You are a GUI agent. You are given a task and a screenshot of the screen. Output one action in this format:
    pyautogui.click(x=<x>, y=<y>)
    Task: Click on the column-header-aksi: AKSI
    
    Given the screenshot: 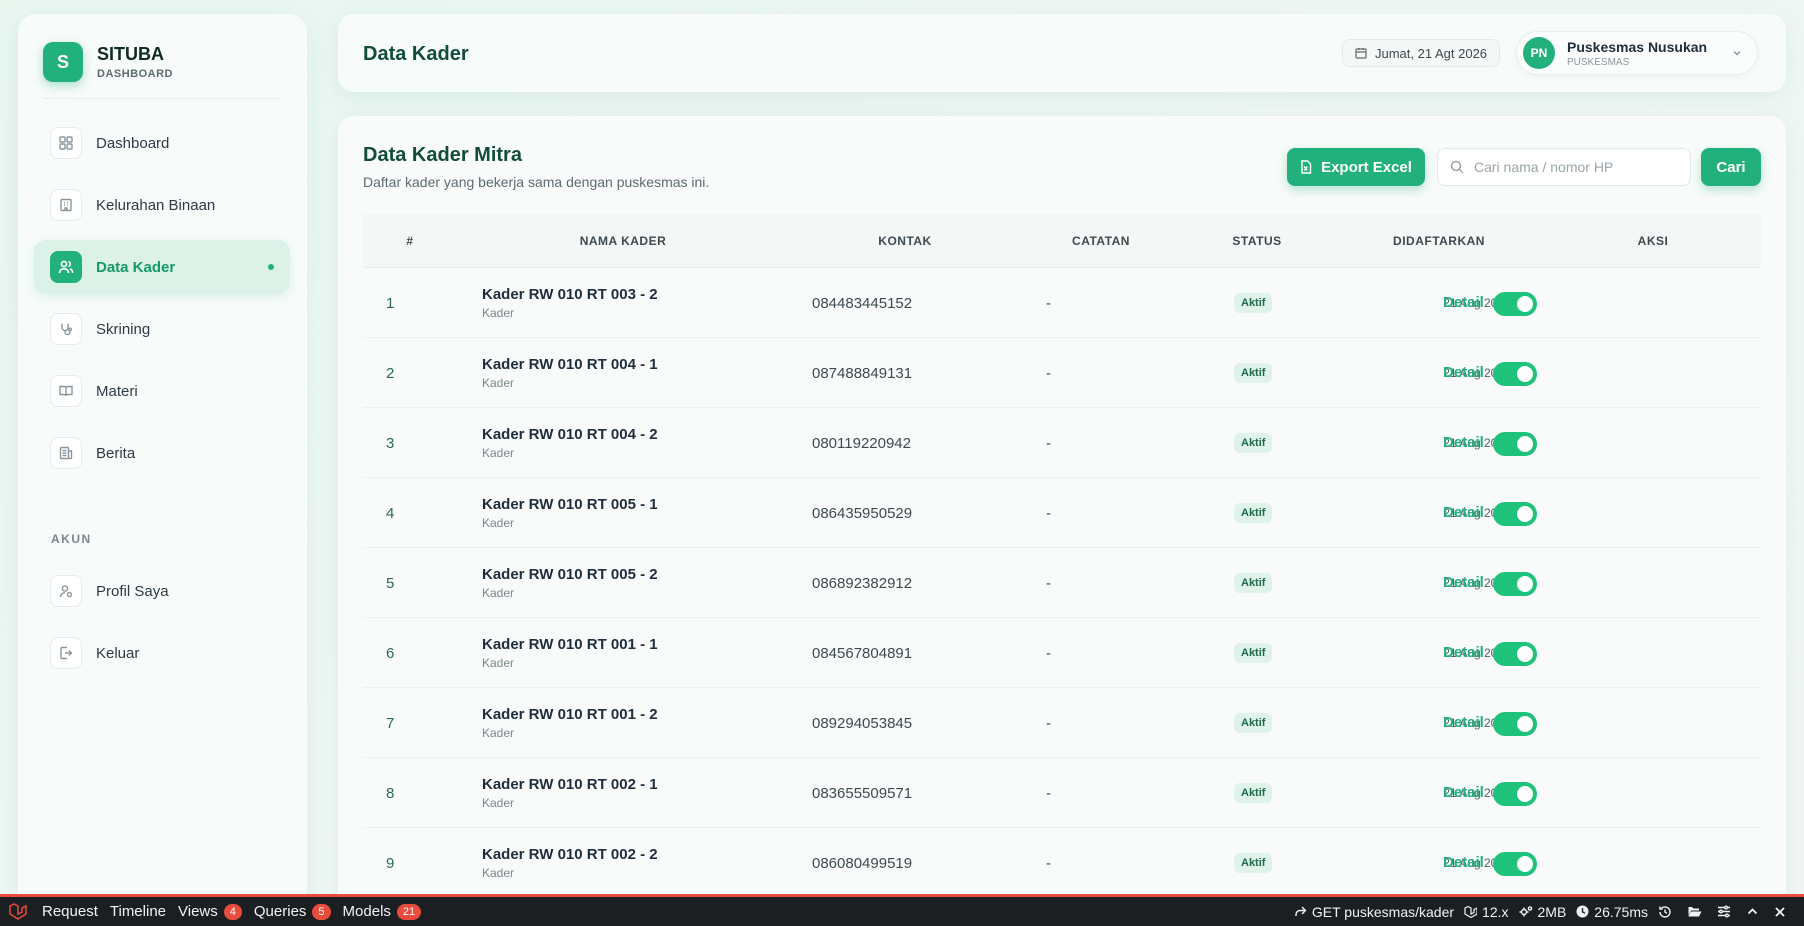 What is the action you would take?
    pyautogui.click(x=1653, y=241)
    